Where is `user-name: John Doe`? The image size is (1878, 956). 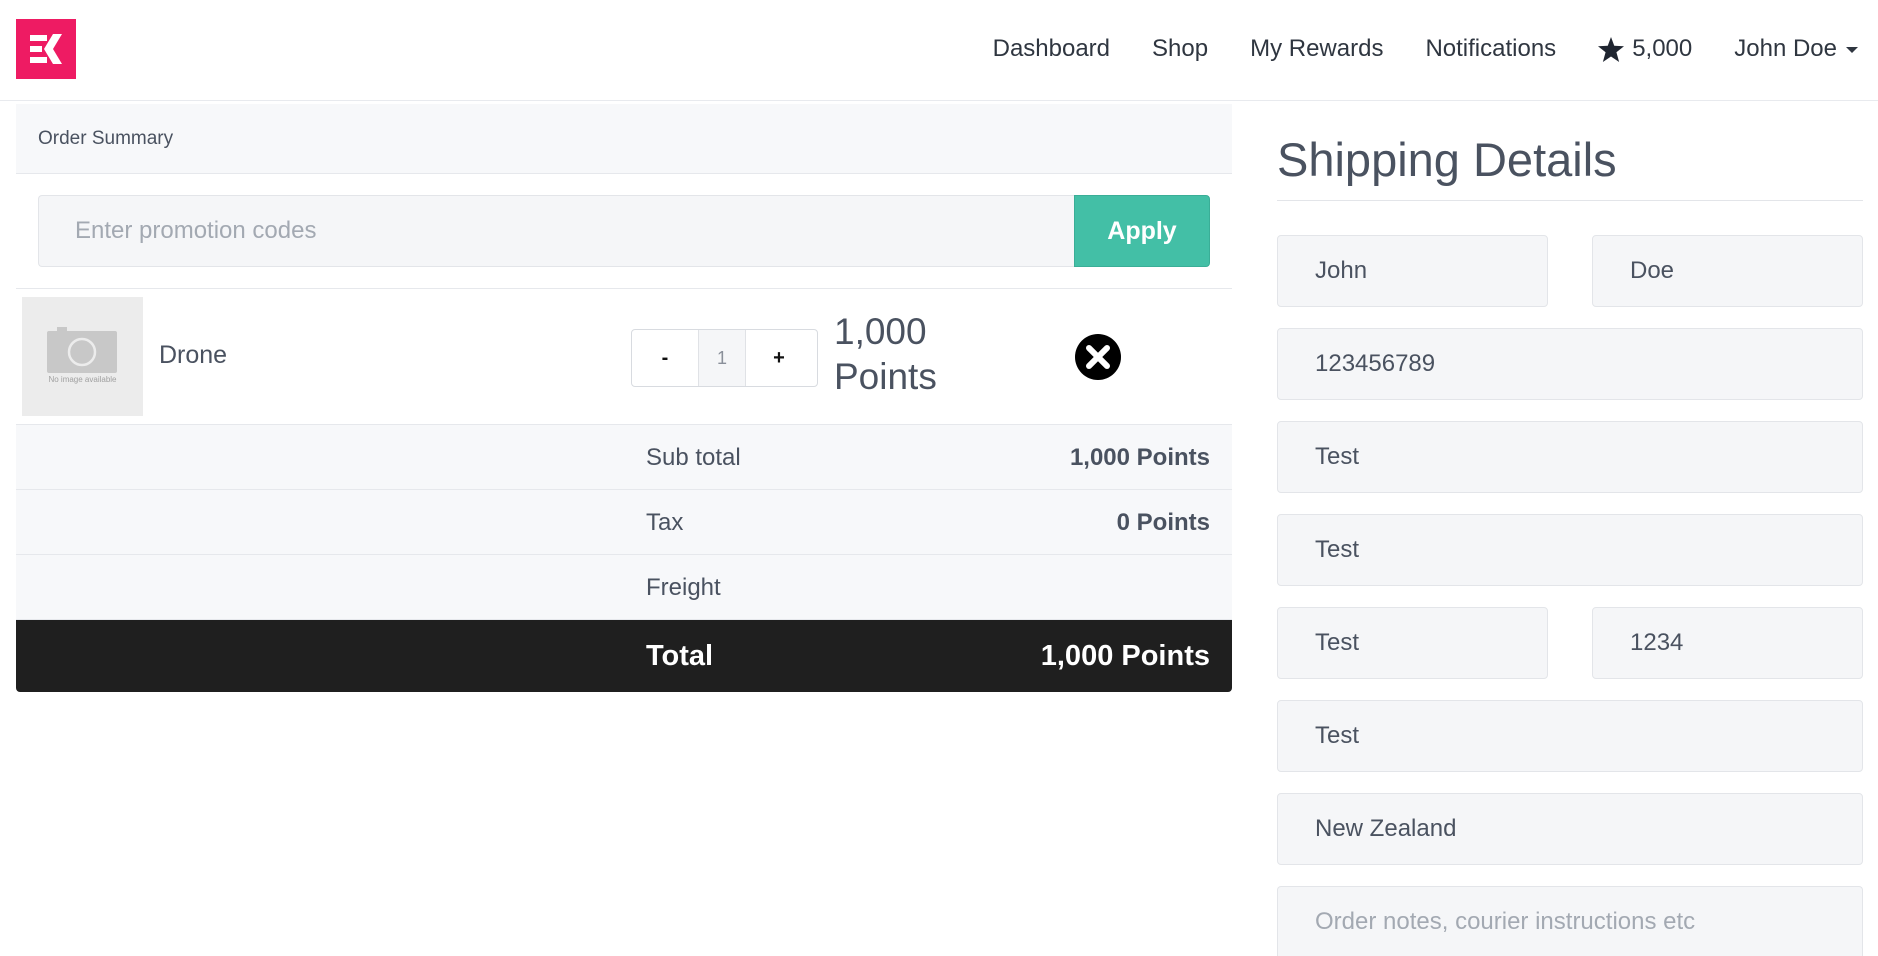
user-name: John Doe is located at coordinates (1785, 48).